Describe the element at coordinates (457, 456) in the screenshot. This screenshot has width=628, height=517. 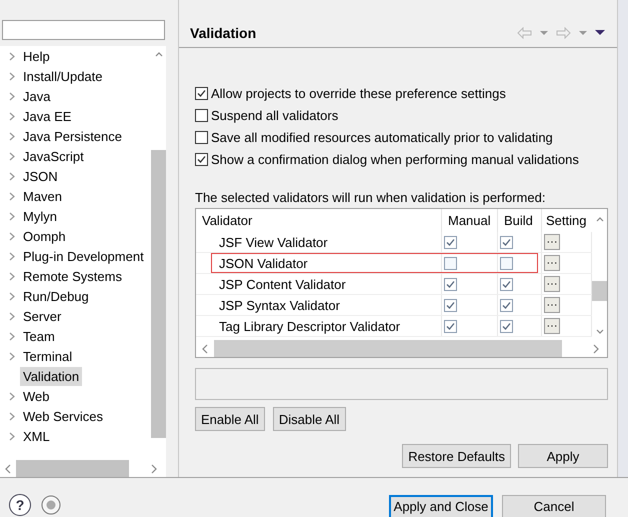
I see `restore-defaults-button: Restore Defaults` at that location.